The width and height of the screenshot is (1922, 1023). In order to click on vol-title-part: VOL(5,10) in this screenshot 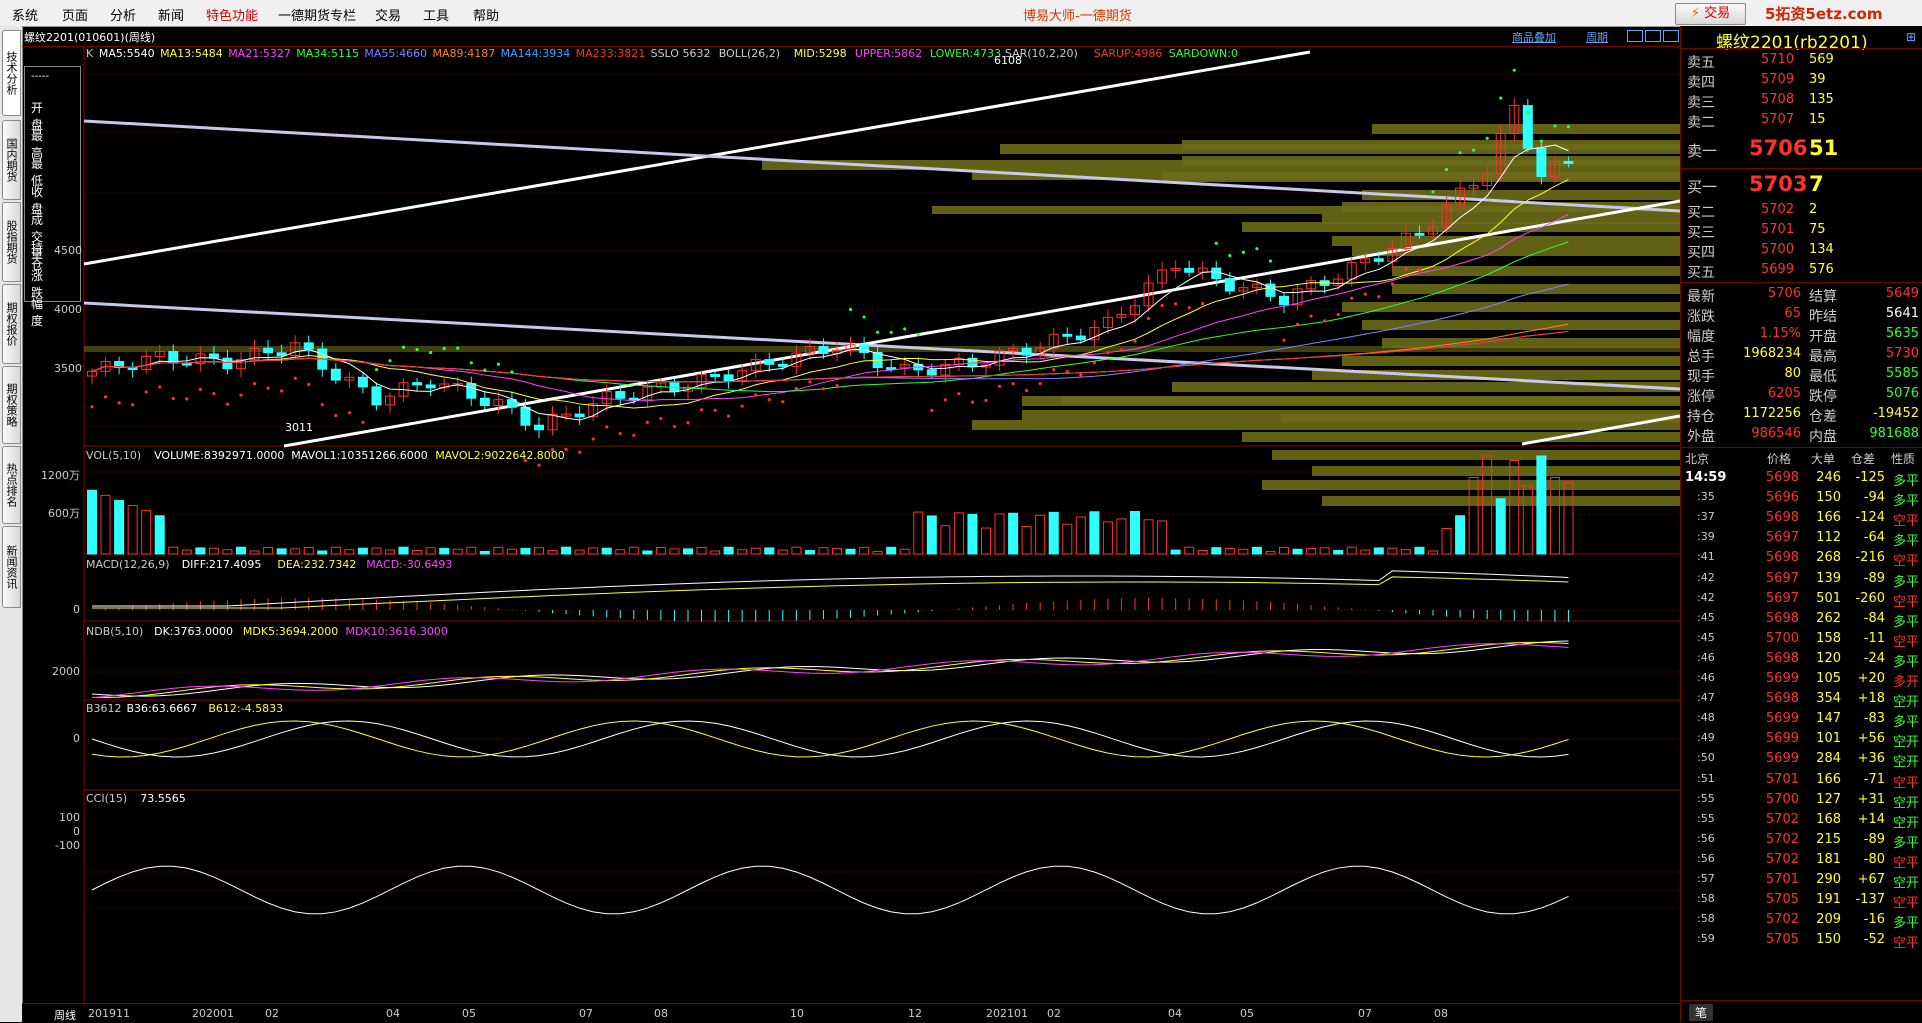, I will do `click(114, 455)`.